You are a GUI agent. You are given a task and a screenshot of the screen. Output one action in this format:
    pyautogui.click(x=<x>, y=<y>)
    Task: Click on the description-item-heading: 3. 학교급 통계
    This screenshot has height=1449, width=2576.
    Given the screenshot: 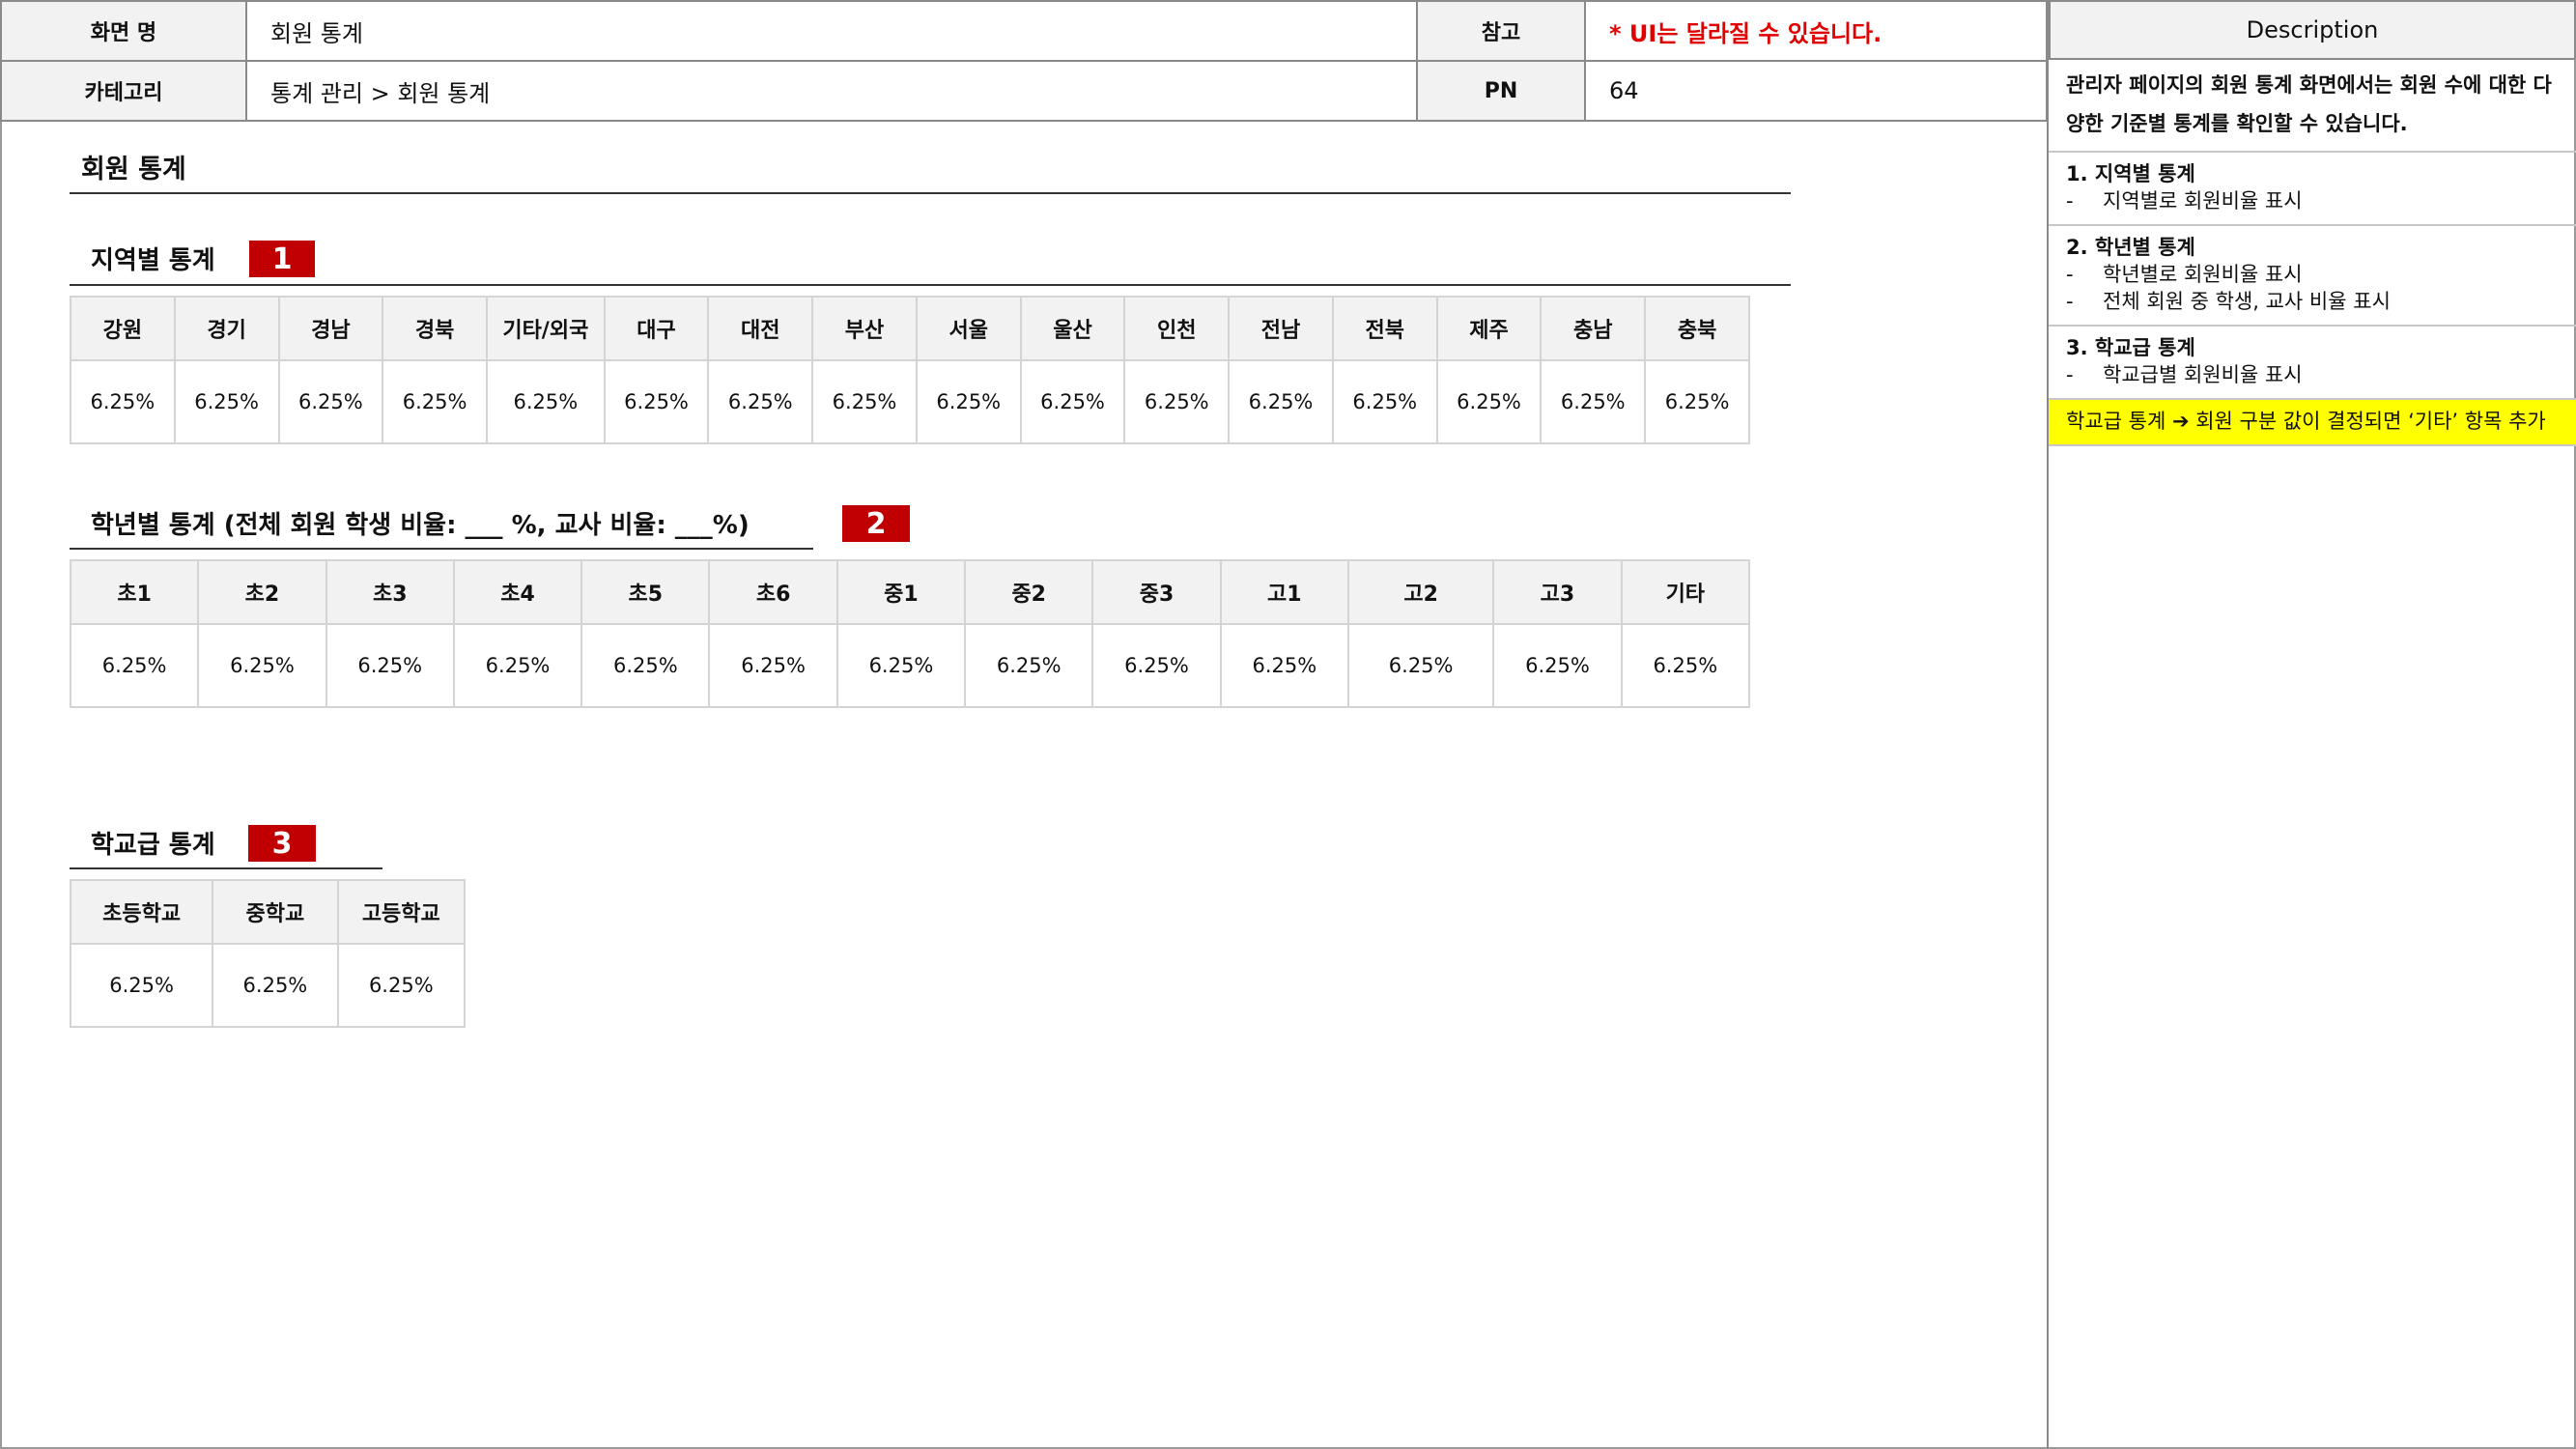 What is the action you would take?
    pyautogui.click(x=2130, y=347)
    